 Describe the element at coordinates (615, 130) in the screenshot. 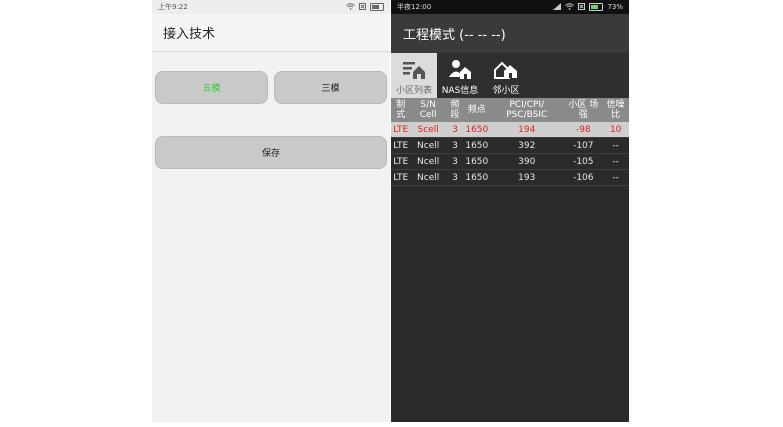

I see `table-cell: 10` at that location.